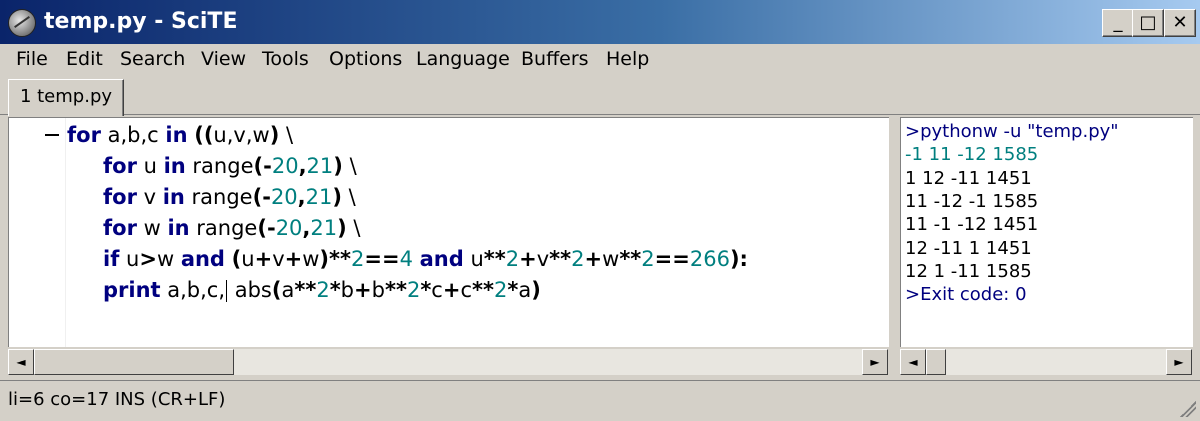  What do you see at coordinates (968, 271) in the screenshot?
I see `output-line: 12 1 -11 1585` at bounding box center [968, 271].